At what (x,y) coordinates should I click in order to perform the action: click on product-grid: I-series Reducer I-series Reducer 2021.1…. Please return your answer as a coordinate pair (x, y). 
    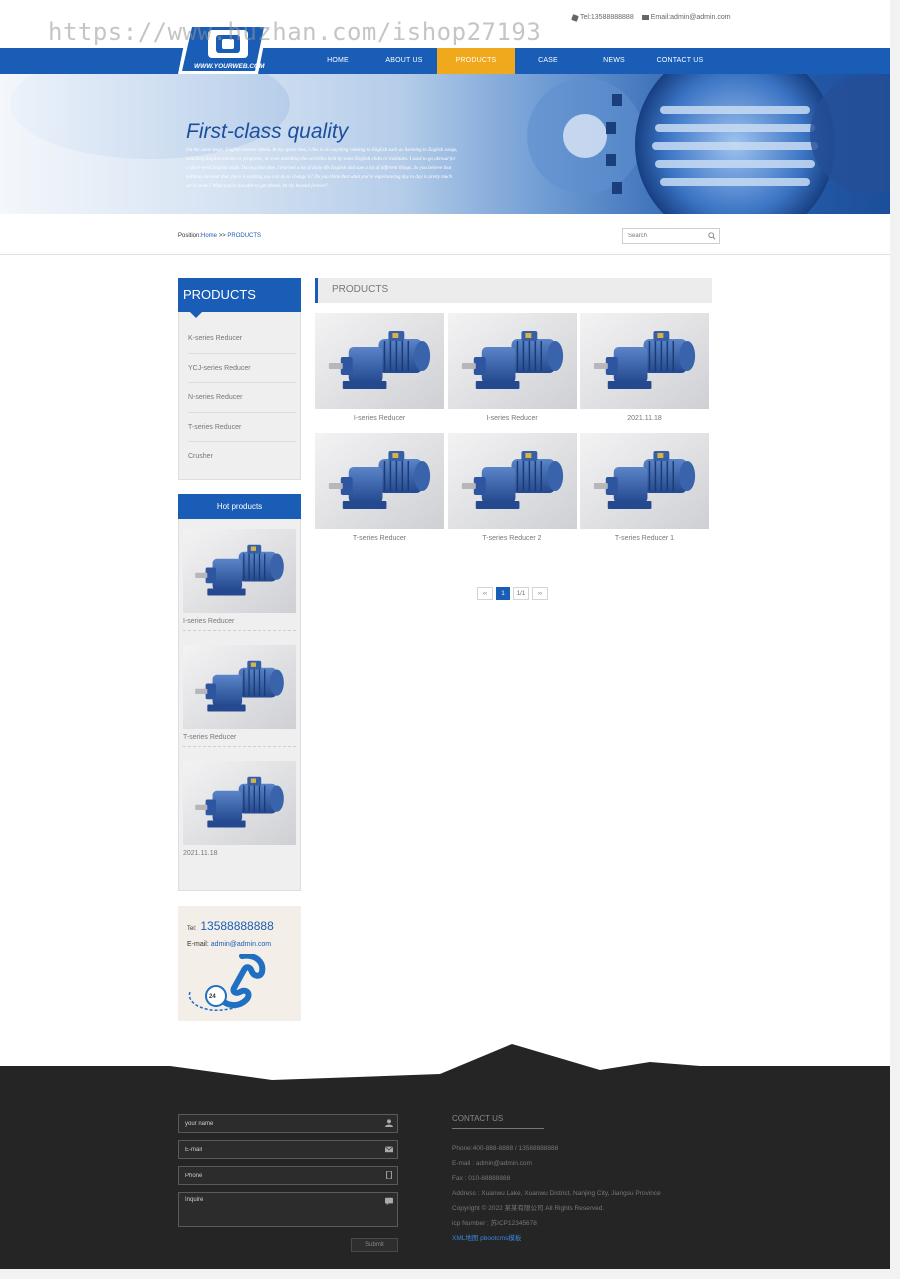
    Looking at the image, I should click on (514, 433).